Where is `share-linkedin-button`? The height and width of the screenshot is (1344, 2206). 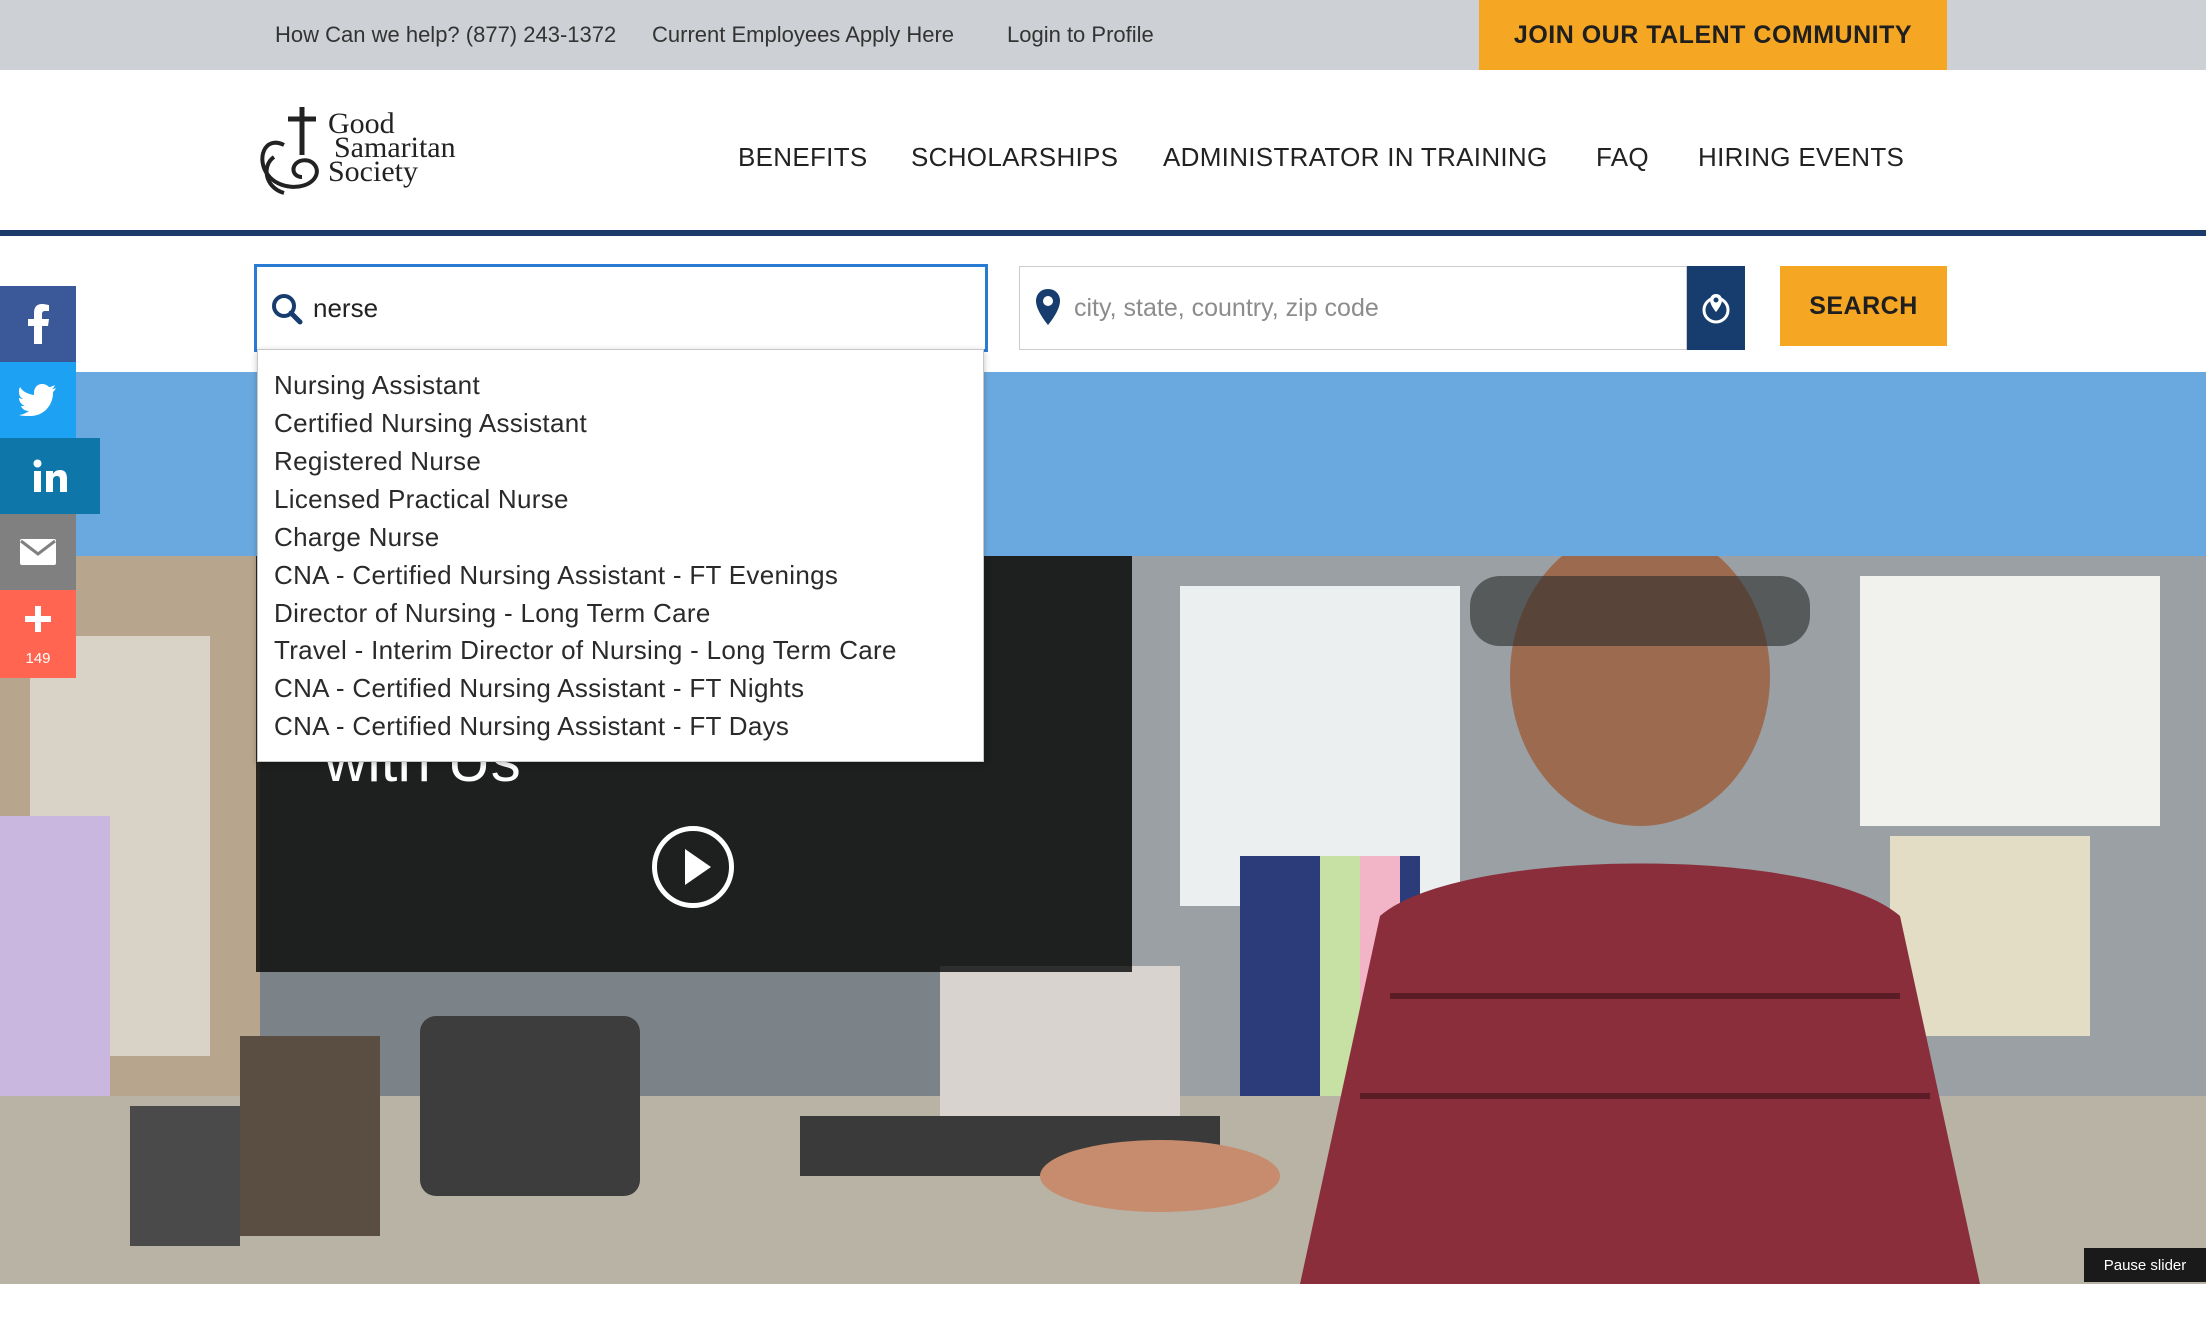
share-linkedin-button is located at coordinates (50, 476).